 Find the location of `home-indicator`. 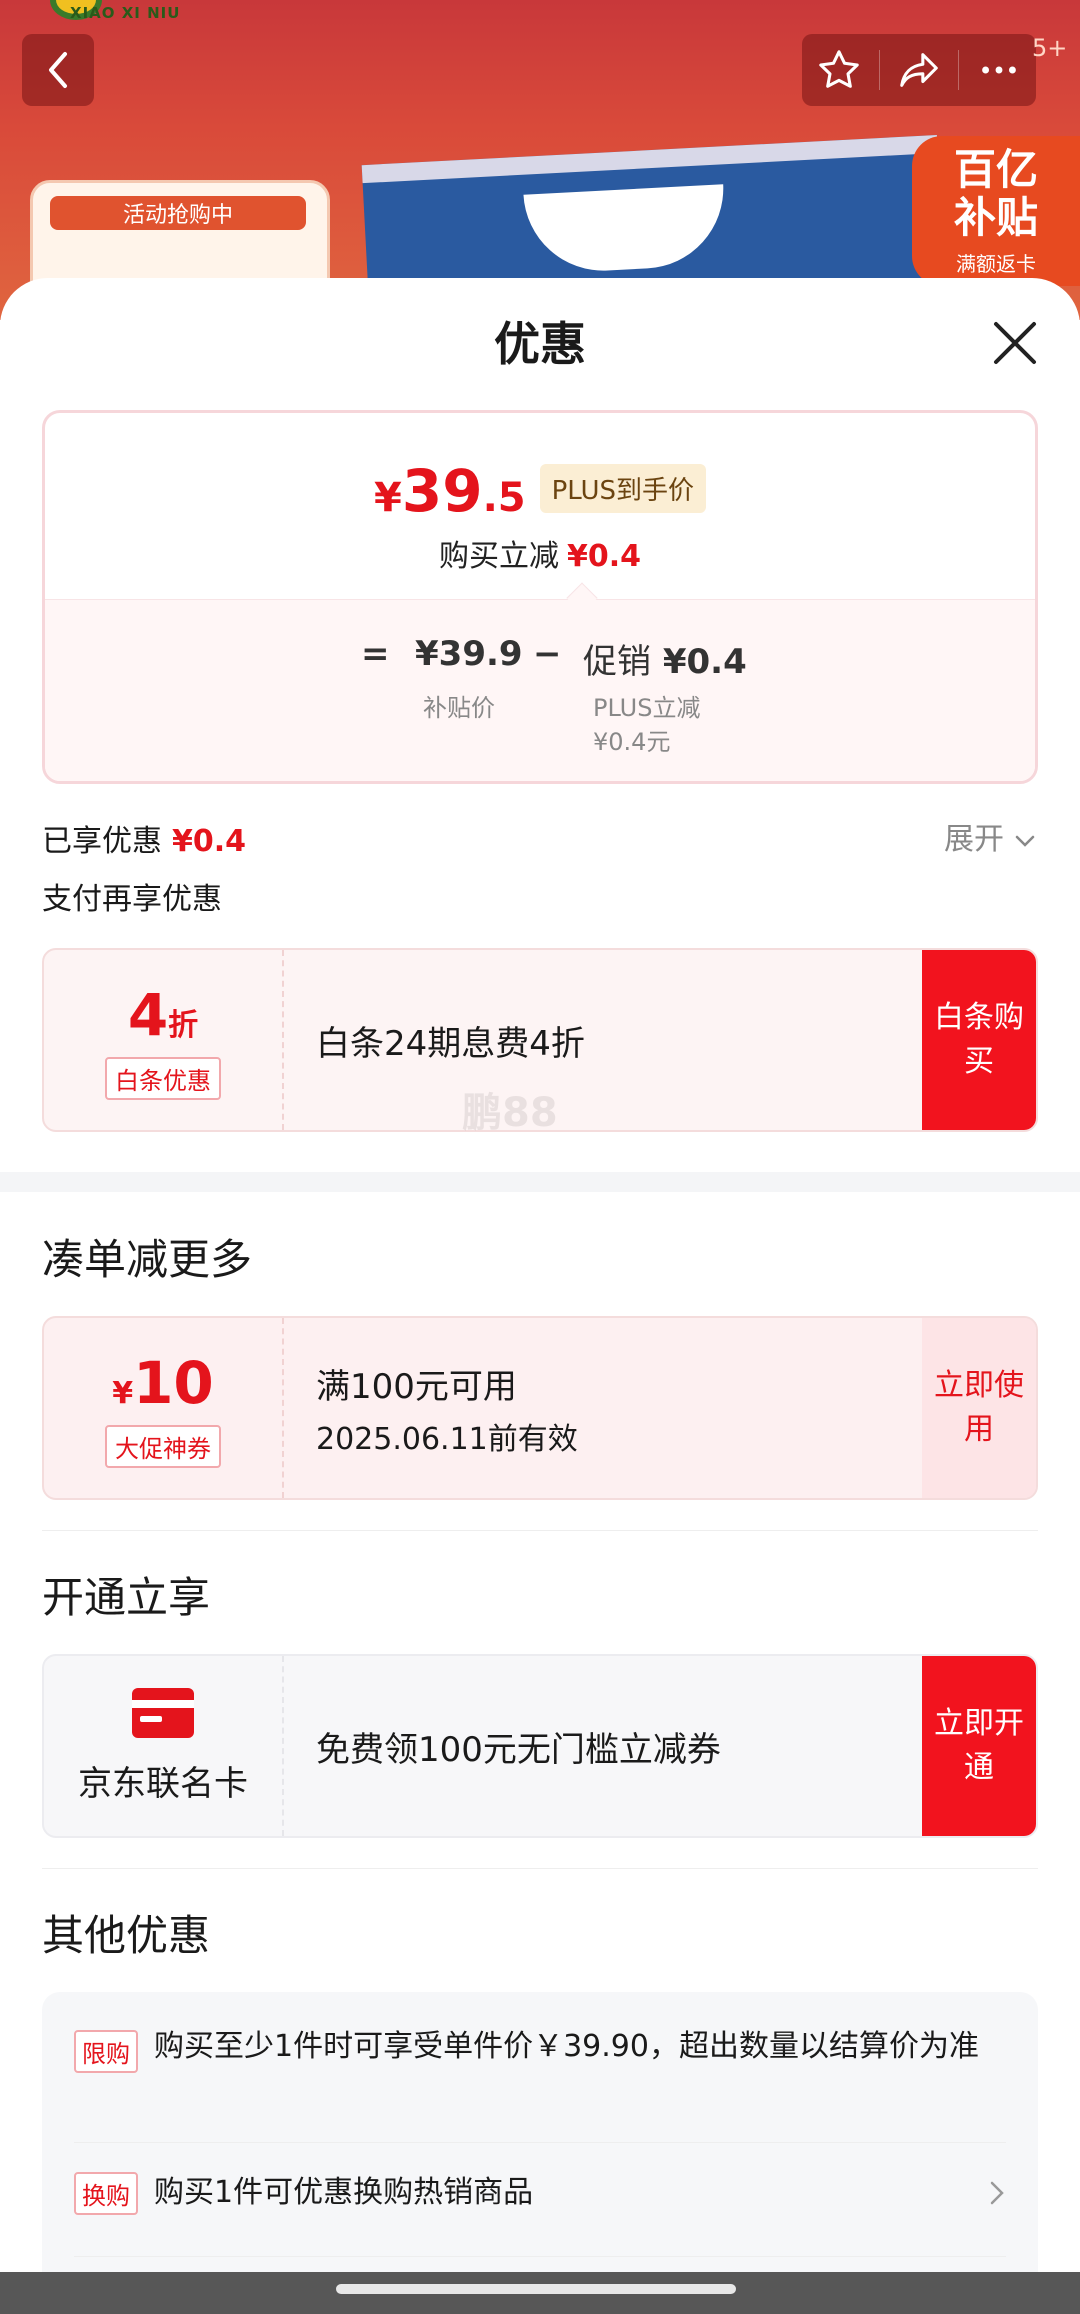

home-indicator is located at coordinates (536, 2289).